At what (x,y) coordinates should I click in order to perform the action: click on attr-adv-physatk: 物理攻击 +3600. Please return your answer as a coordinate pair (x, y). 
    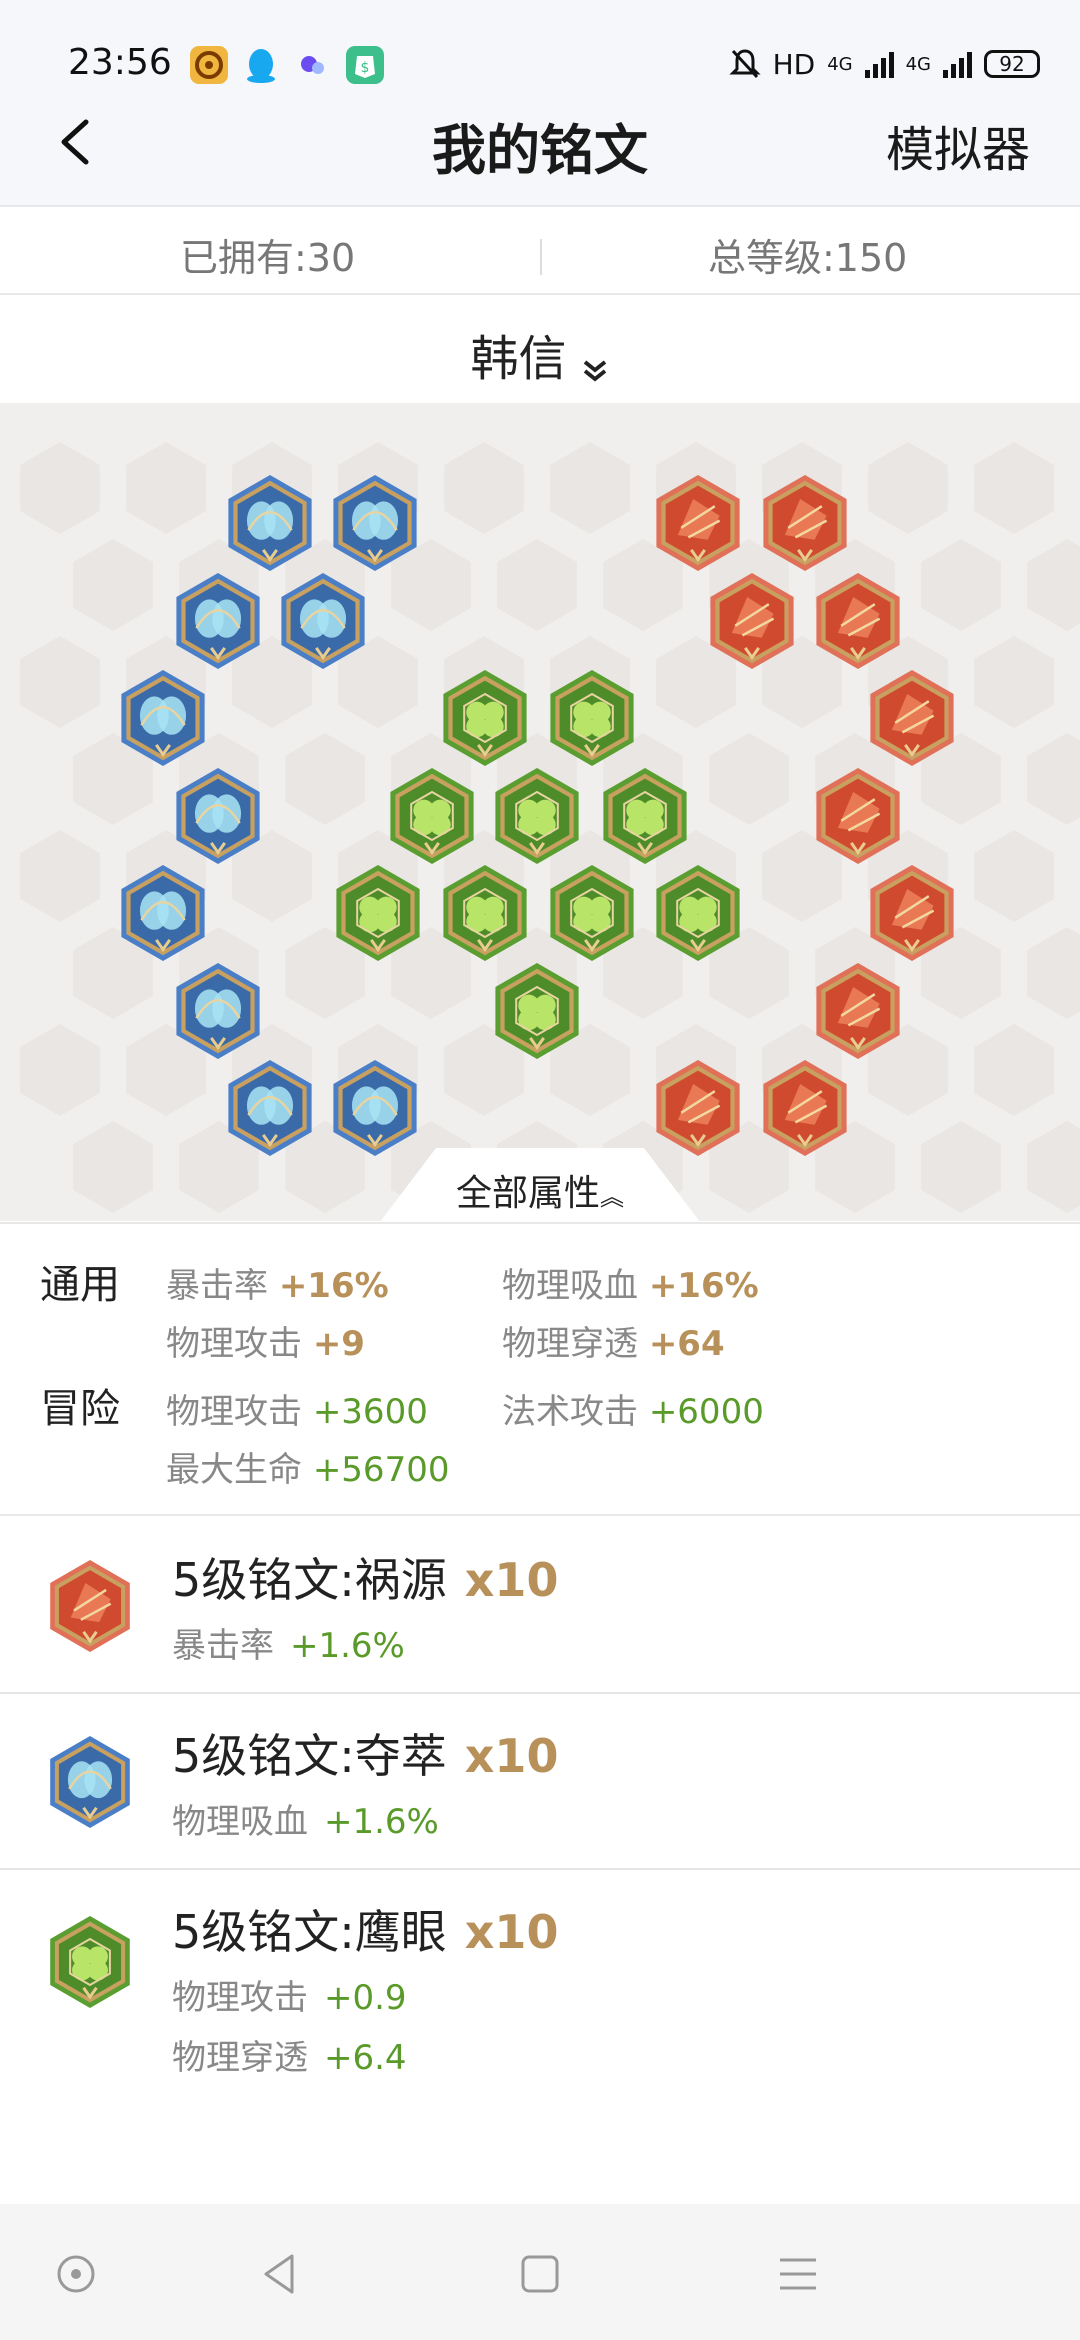
    Looking at the image, I should click on (297, 1412).